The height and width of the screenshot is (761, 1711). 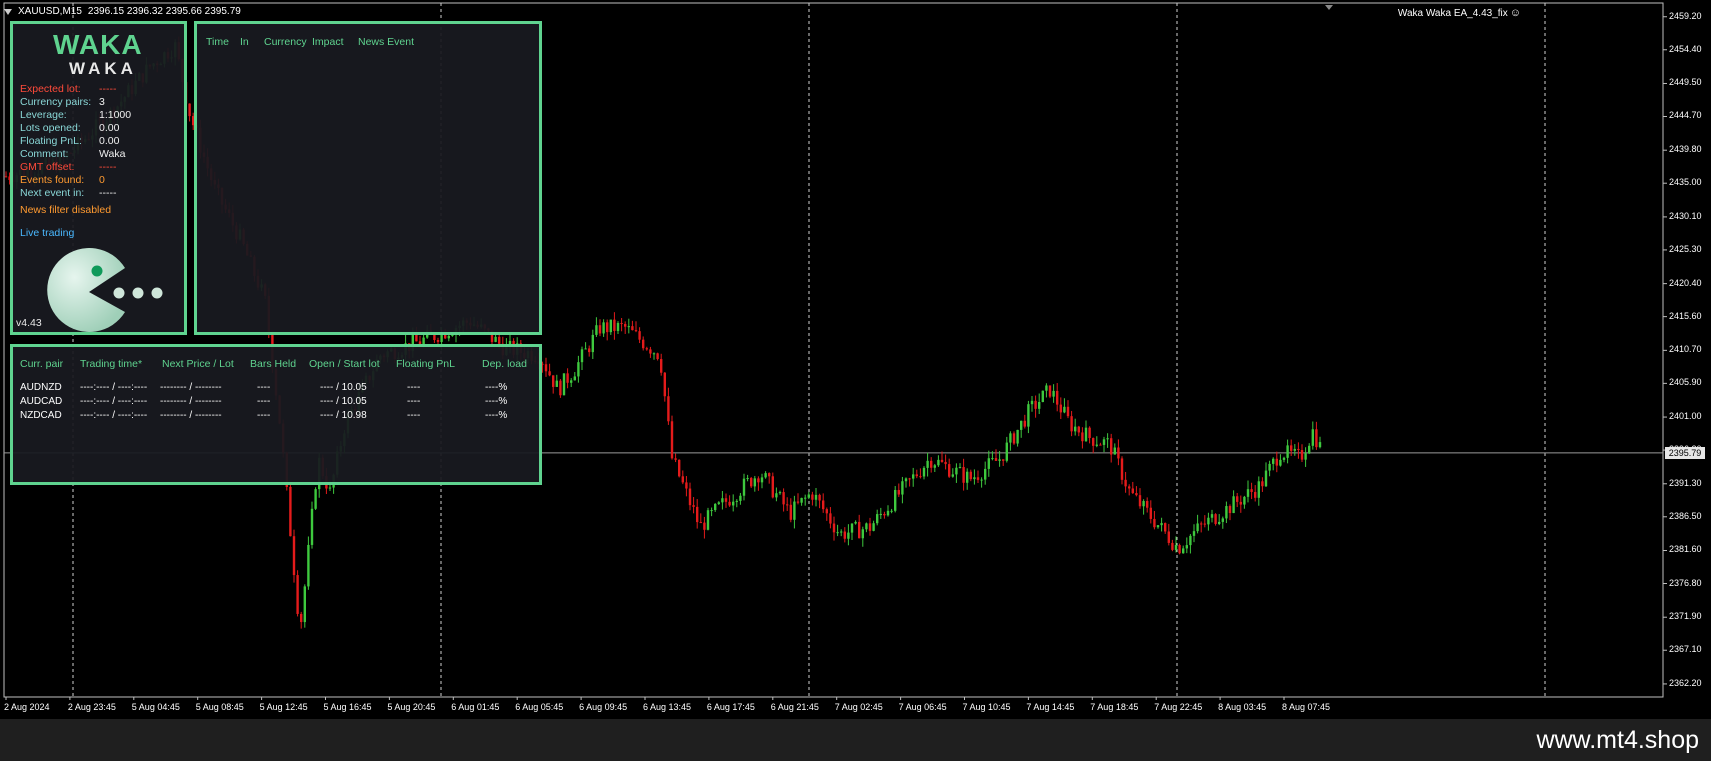 What do you see at coordinates (244, 42) in the screenshot?
I see `news-col-in: In` at bounding box center [244, 42].